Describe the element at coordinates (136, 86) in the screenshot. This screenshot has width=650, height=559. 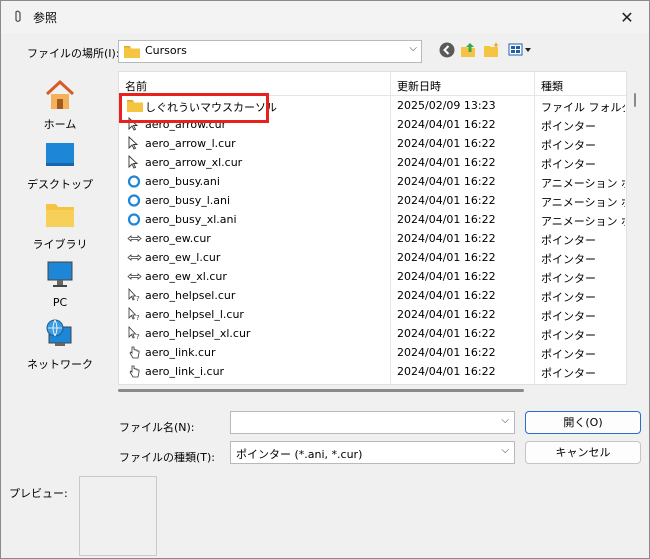
I see `column-header-name: 名前` at that location.